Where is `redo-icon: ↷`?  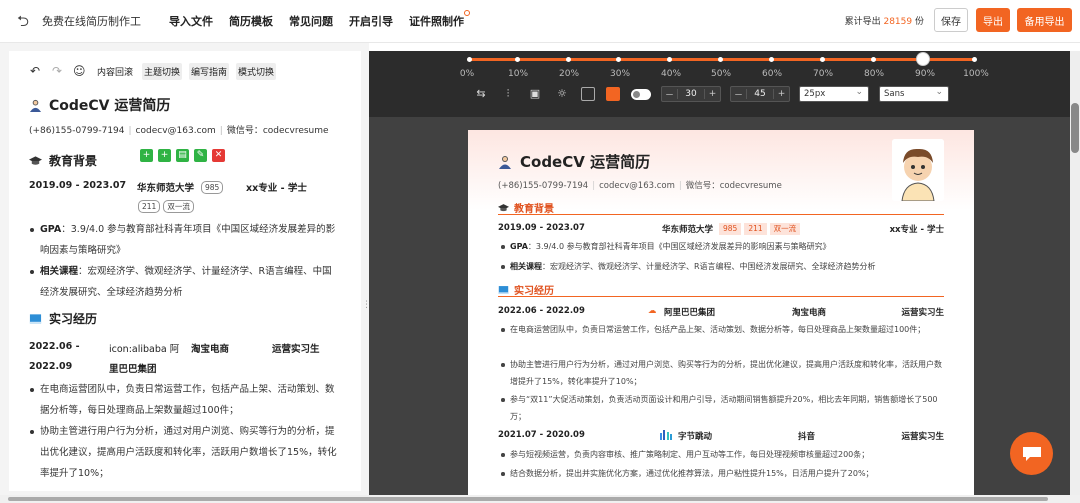
redo-icon: ↷ is located at coordinates (57, 71).